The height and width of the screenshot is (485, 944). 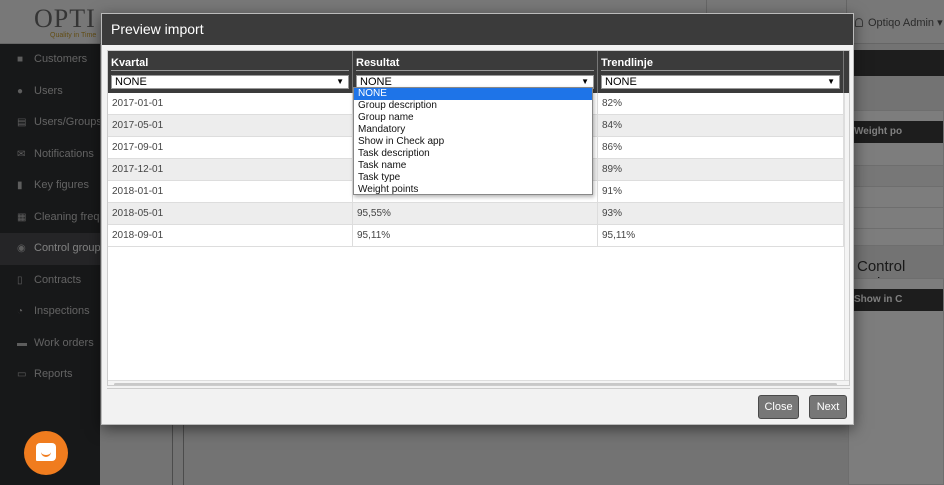 I want to click on dialog-title: Preview import, so click(x=157, y=29).